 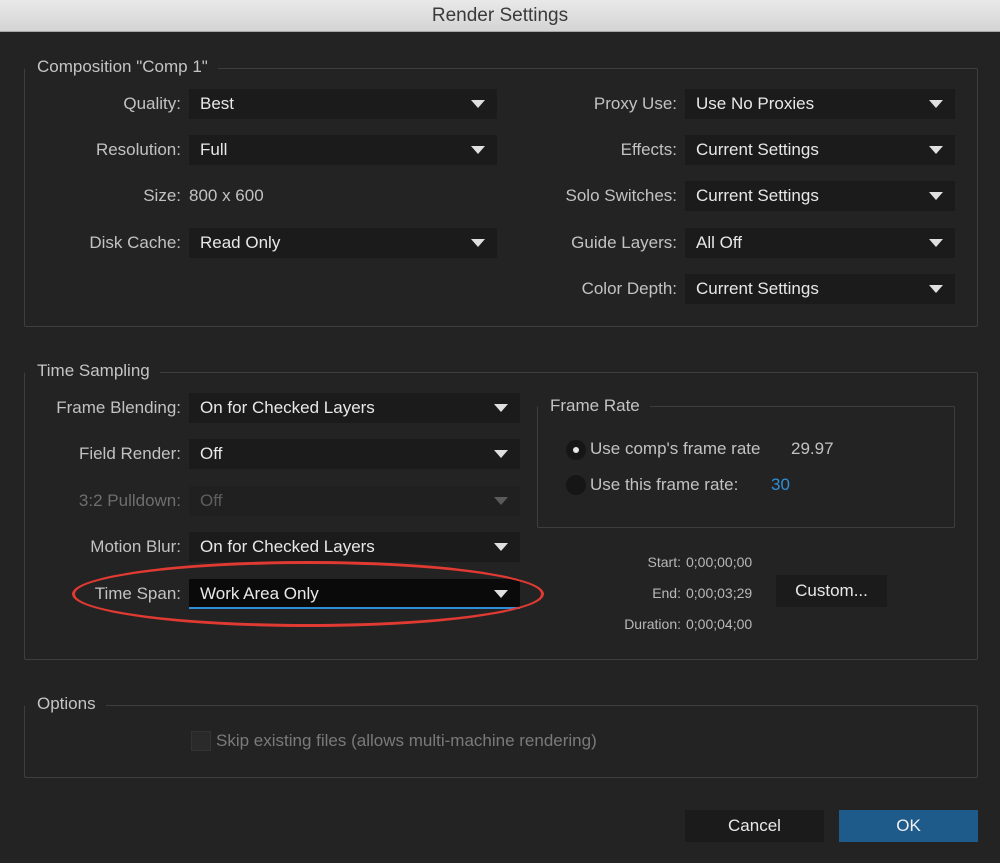 What do you see at coordinates (666, 593) in the screenshot?
I see `end-label: End:` at bounding box center [666, 593].